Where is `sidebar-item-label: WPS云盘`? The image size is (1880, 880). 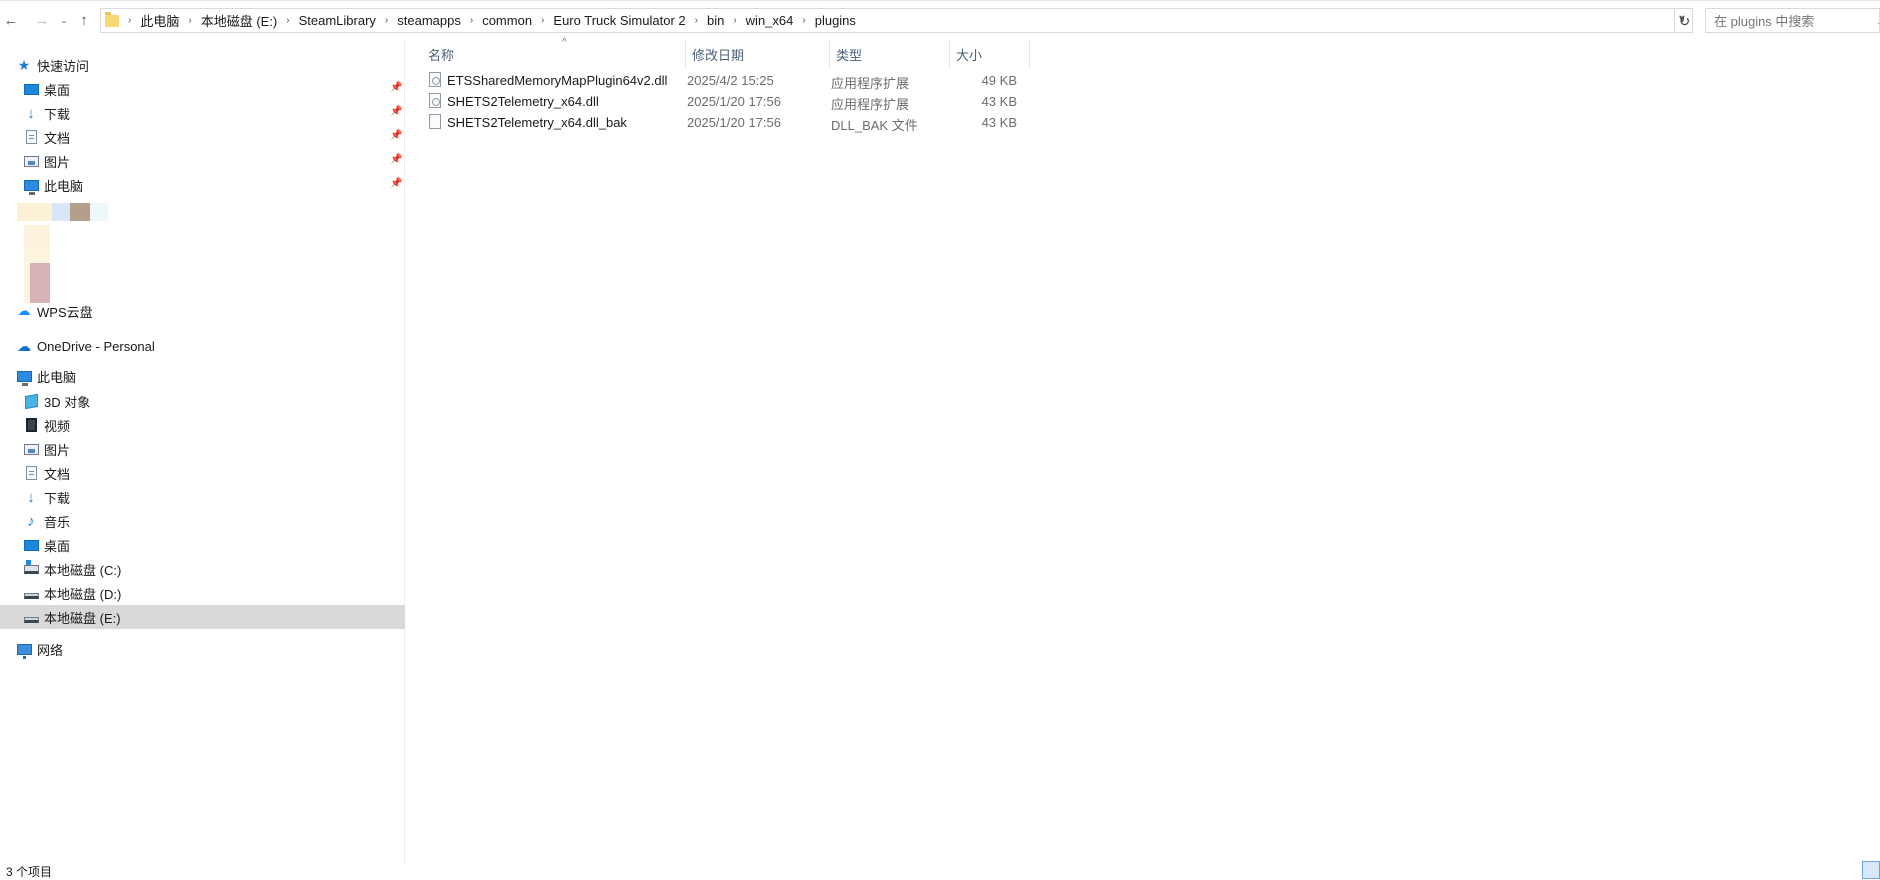
sidebar-item-label: WPS云盘 is located at coordinates (65, 312).